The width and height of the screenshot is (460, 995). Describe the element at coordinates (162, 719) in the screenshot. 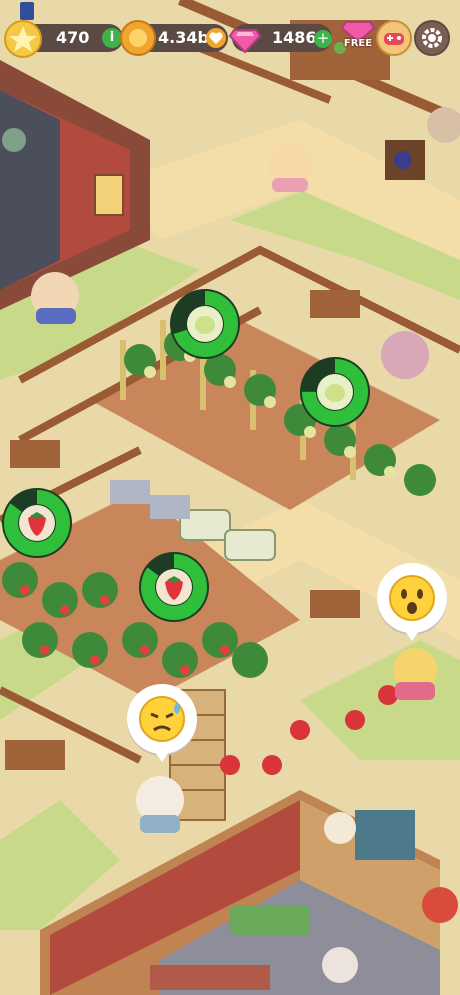

I see `anxious-sweat-face-icon` at that location.